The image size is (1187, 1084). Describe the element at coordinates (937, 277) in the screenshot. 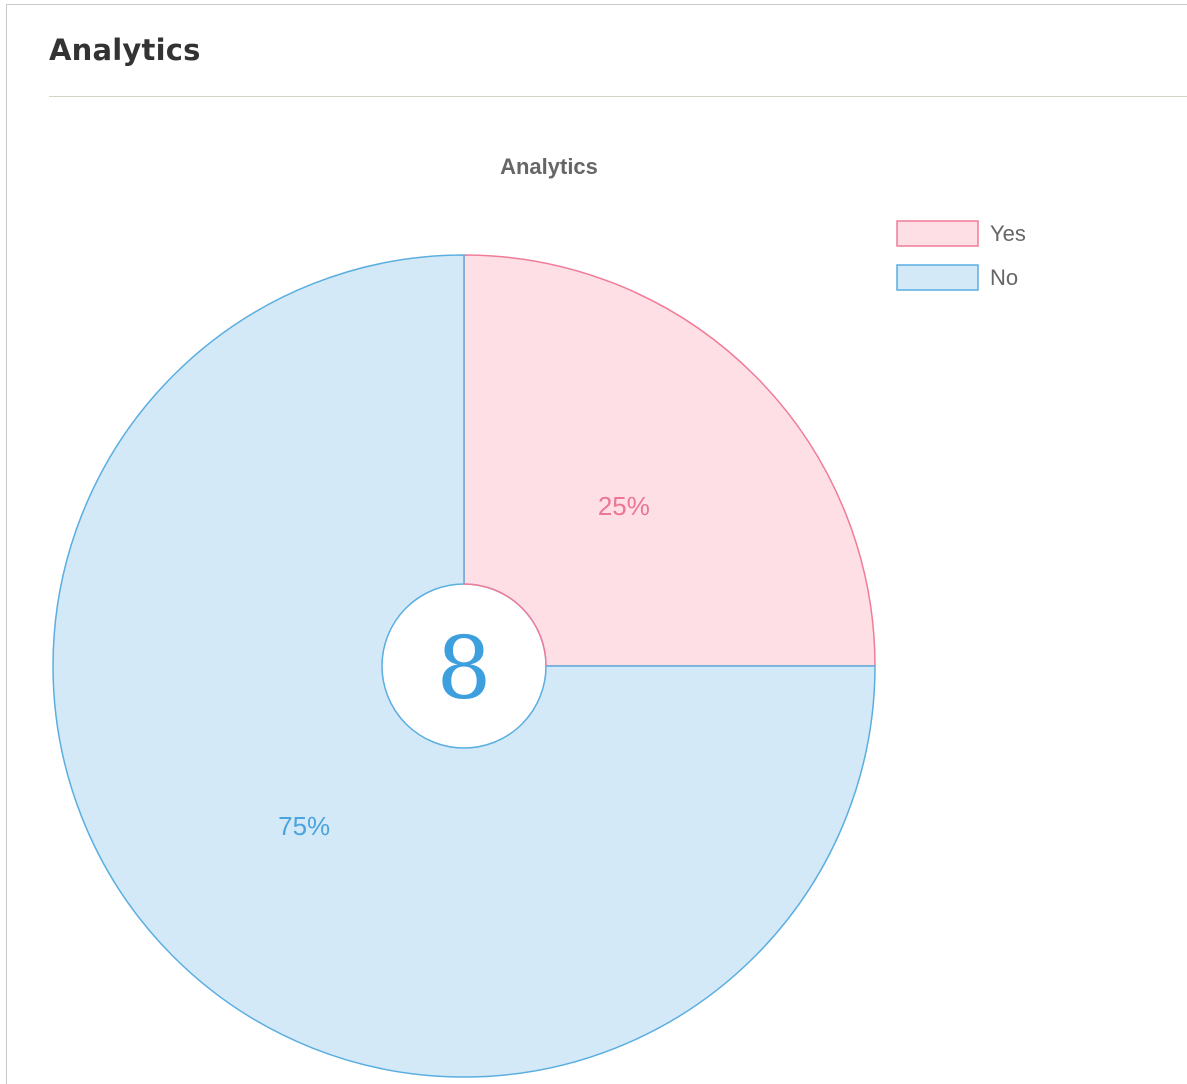

I see `legend-swatch-no` at that location.